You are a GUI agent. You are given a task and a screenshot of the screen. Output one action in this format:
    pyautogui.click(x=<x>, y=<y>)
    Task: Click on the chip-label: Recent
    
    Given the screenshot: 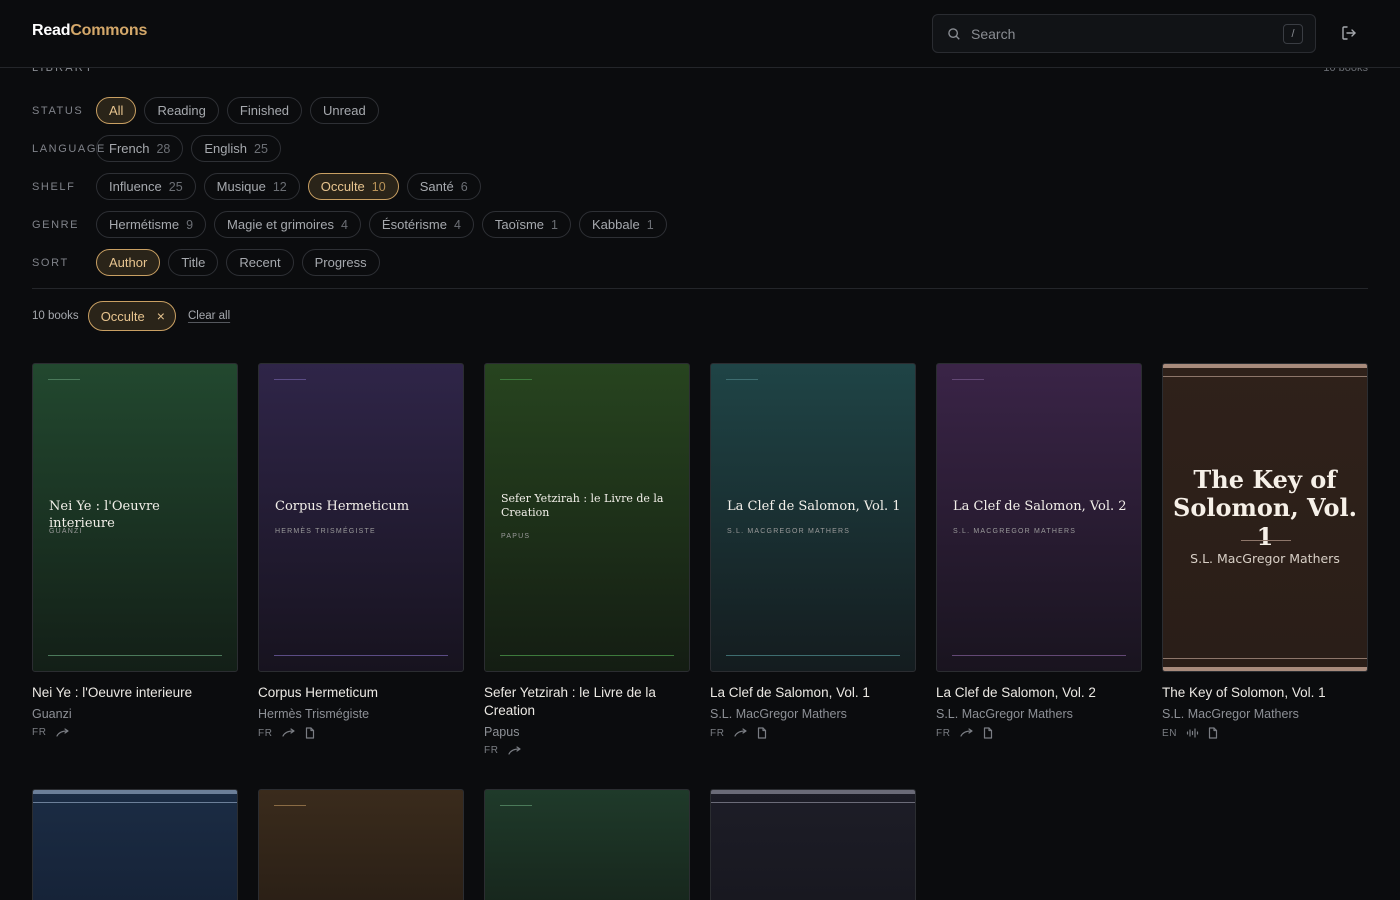 What is the action you would take?
    pyautogui.click(x=260, y=262)
    